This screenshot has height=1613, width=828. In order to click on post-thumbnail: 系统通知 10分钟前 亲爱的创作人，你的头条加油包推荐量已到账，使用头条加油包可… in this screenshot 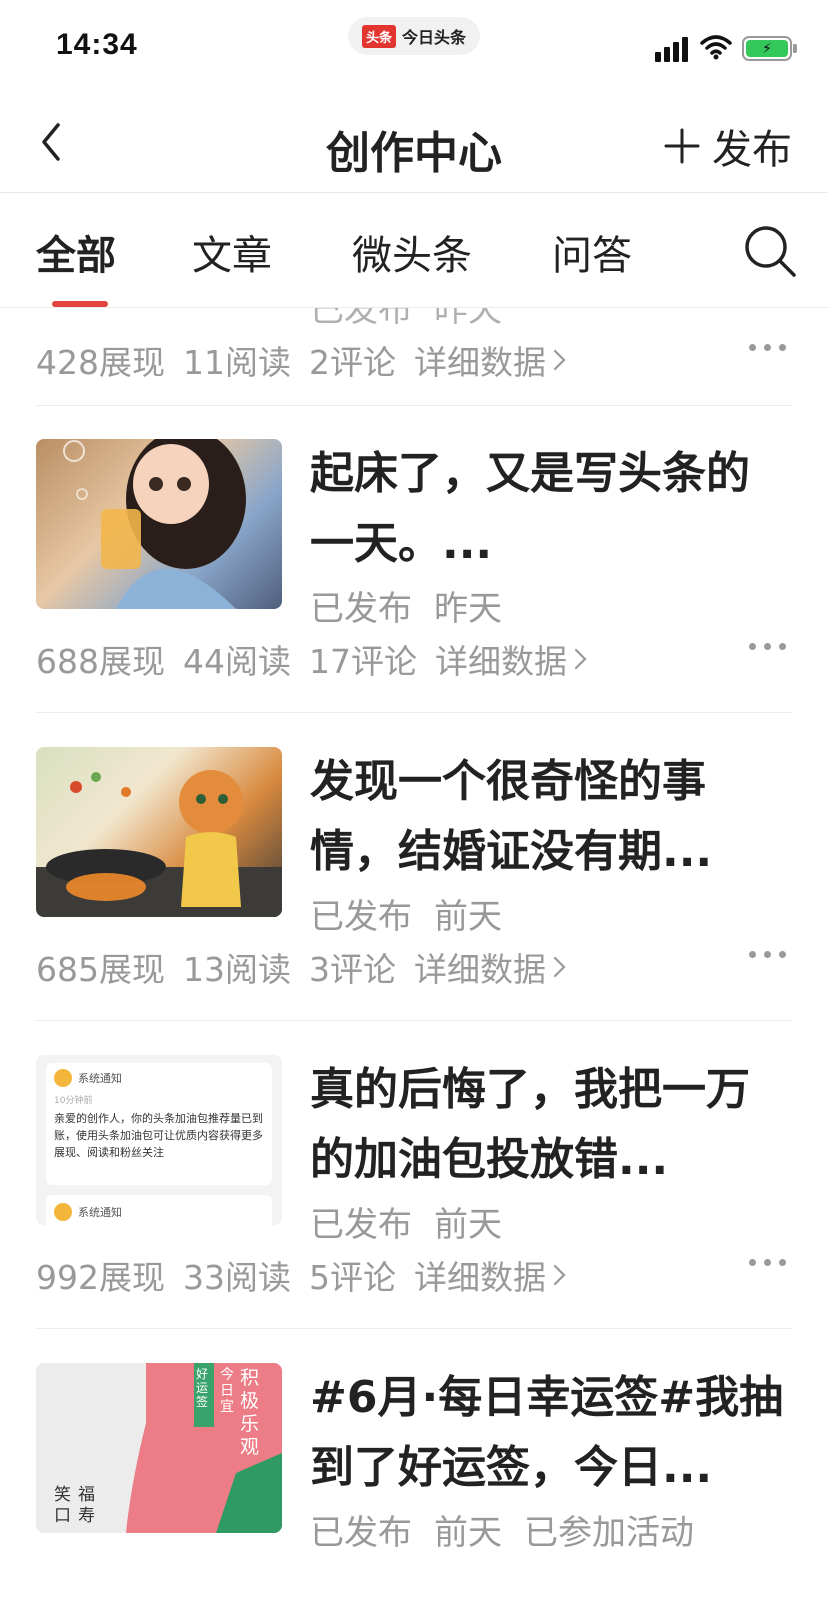, I will do `click(159, 1140)`.